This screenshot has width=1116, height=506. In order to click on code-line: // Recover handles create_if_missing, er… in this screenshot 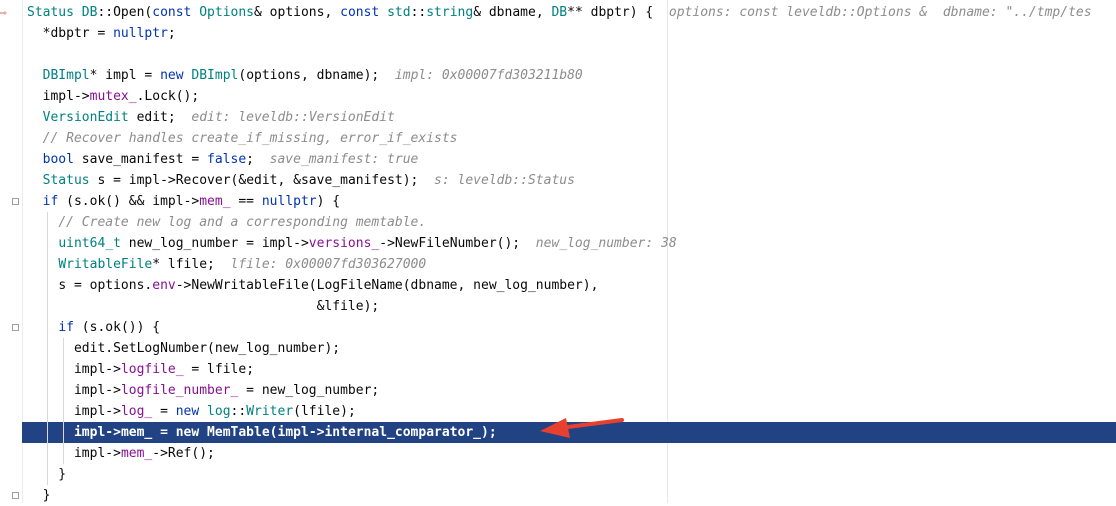, I will do `click(558, 138)`.